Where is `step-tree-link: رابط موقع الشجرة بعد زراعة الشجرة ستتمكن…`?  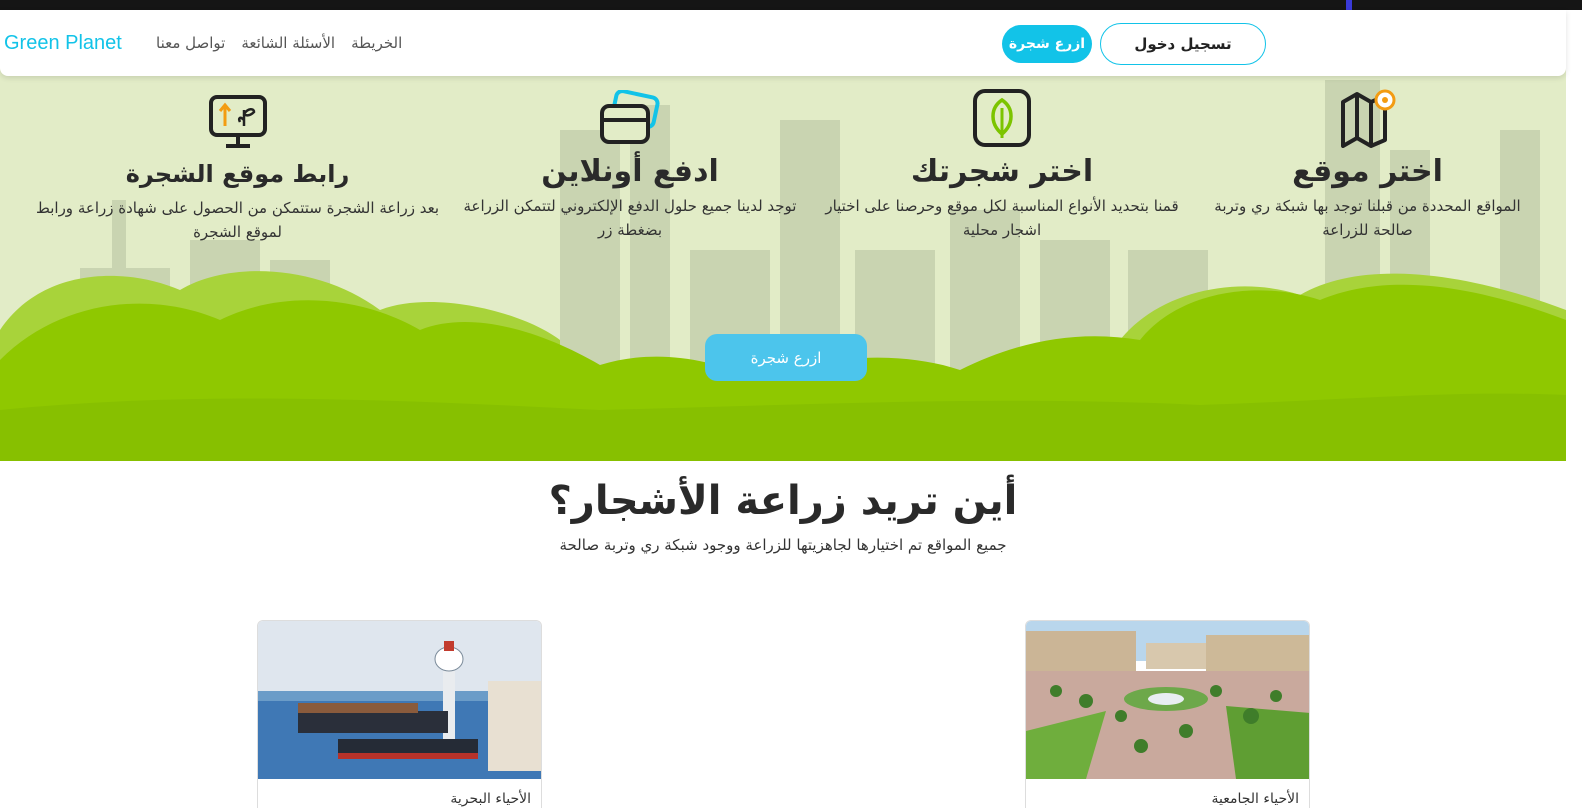
step-tree-link: رابط موقع الشجرة بعد زراعة الشجرة ستتمكن… is located at coordinates (237, 169).